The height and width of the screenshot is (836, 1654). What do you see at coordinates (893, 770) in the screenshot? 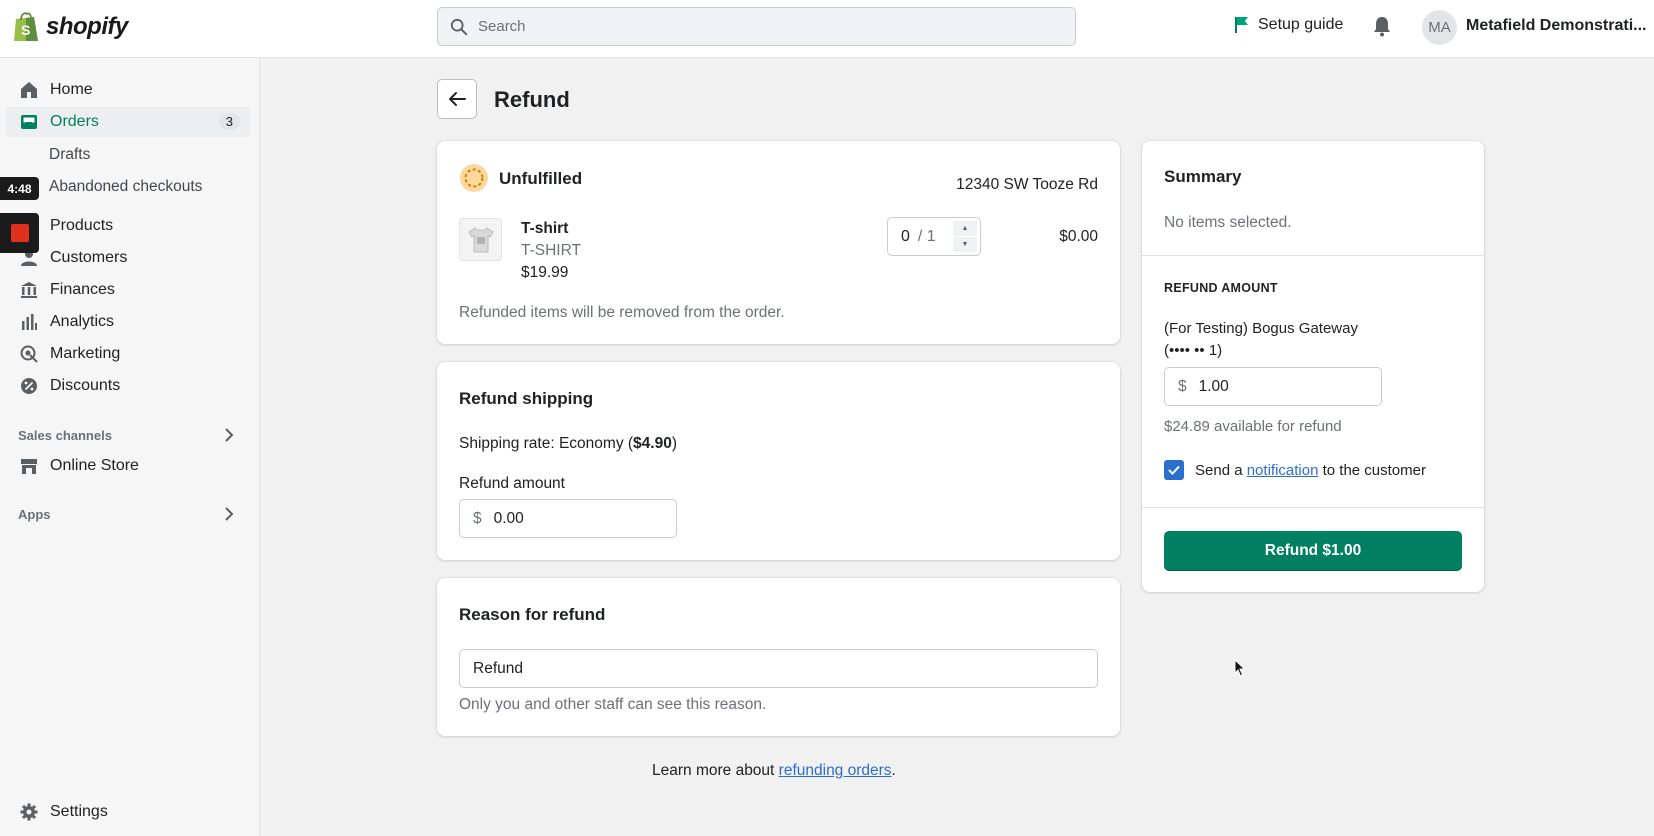
I see `learn-more-suffix: .` at bounding box center [893, 770].